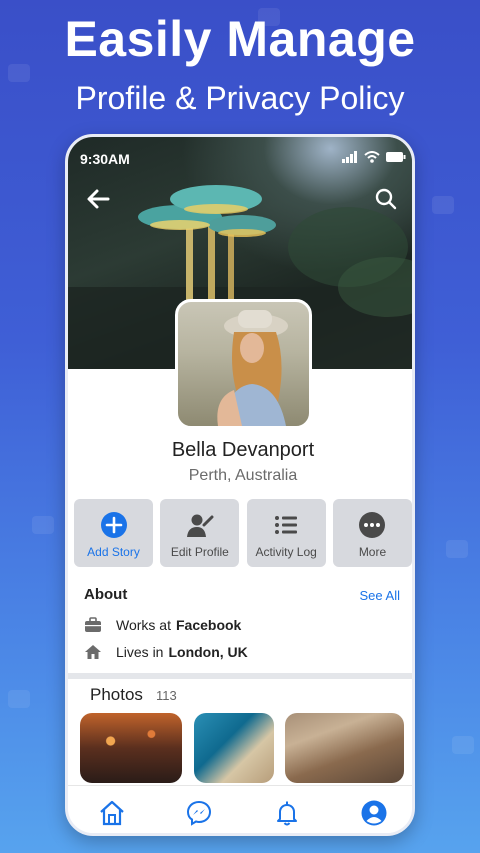 The width and height of the screenshot is (480, 853). I want to click on back-button, so click(98, 199).